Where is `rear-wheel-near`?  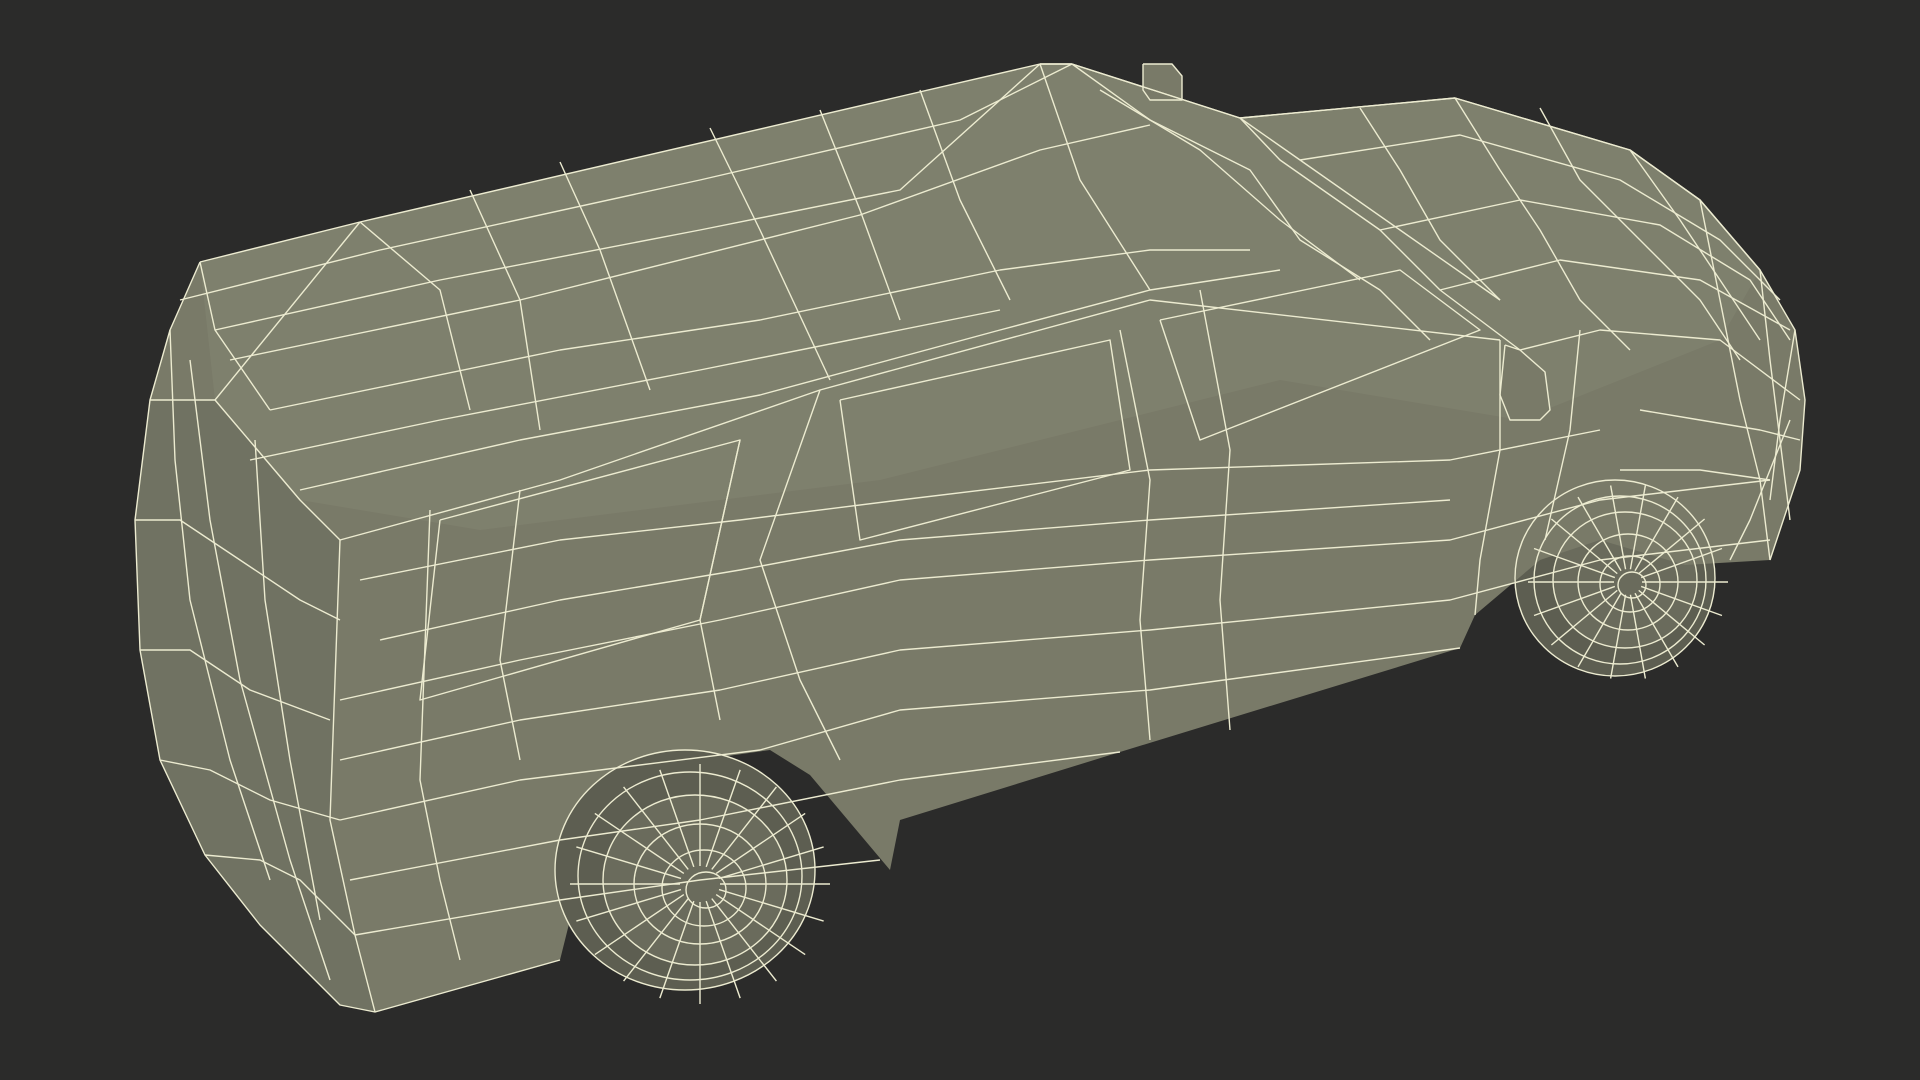 rear-wheel-near is located at coordinates (685, 870).